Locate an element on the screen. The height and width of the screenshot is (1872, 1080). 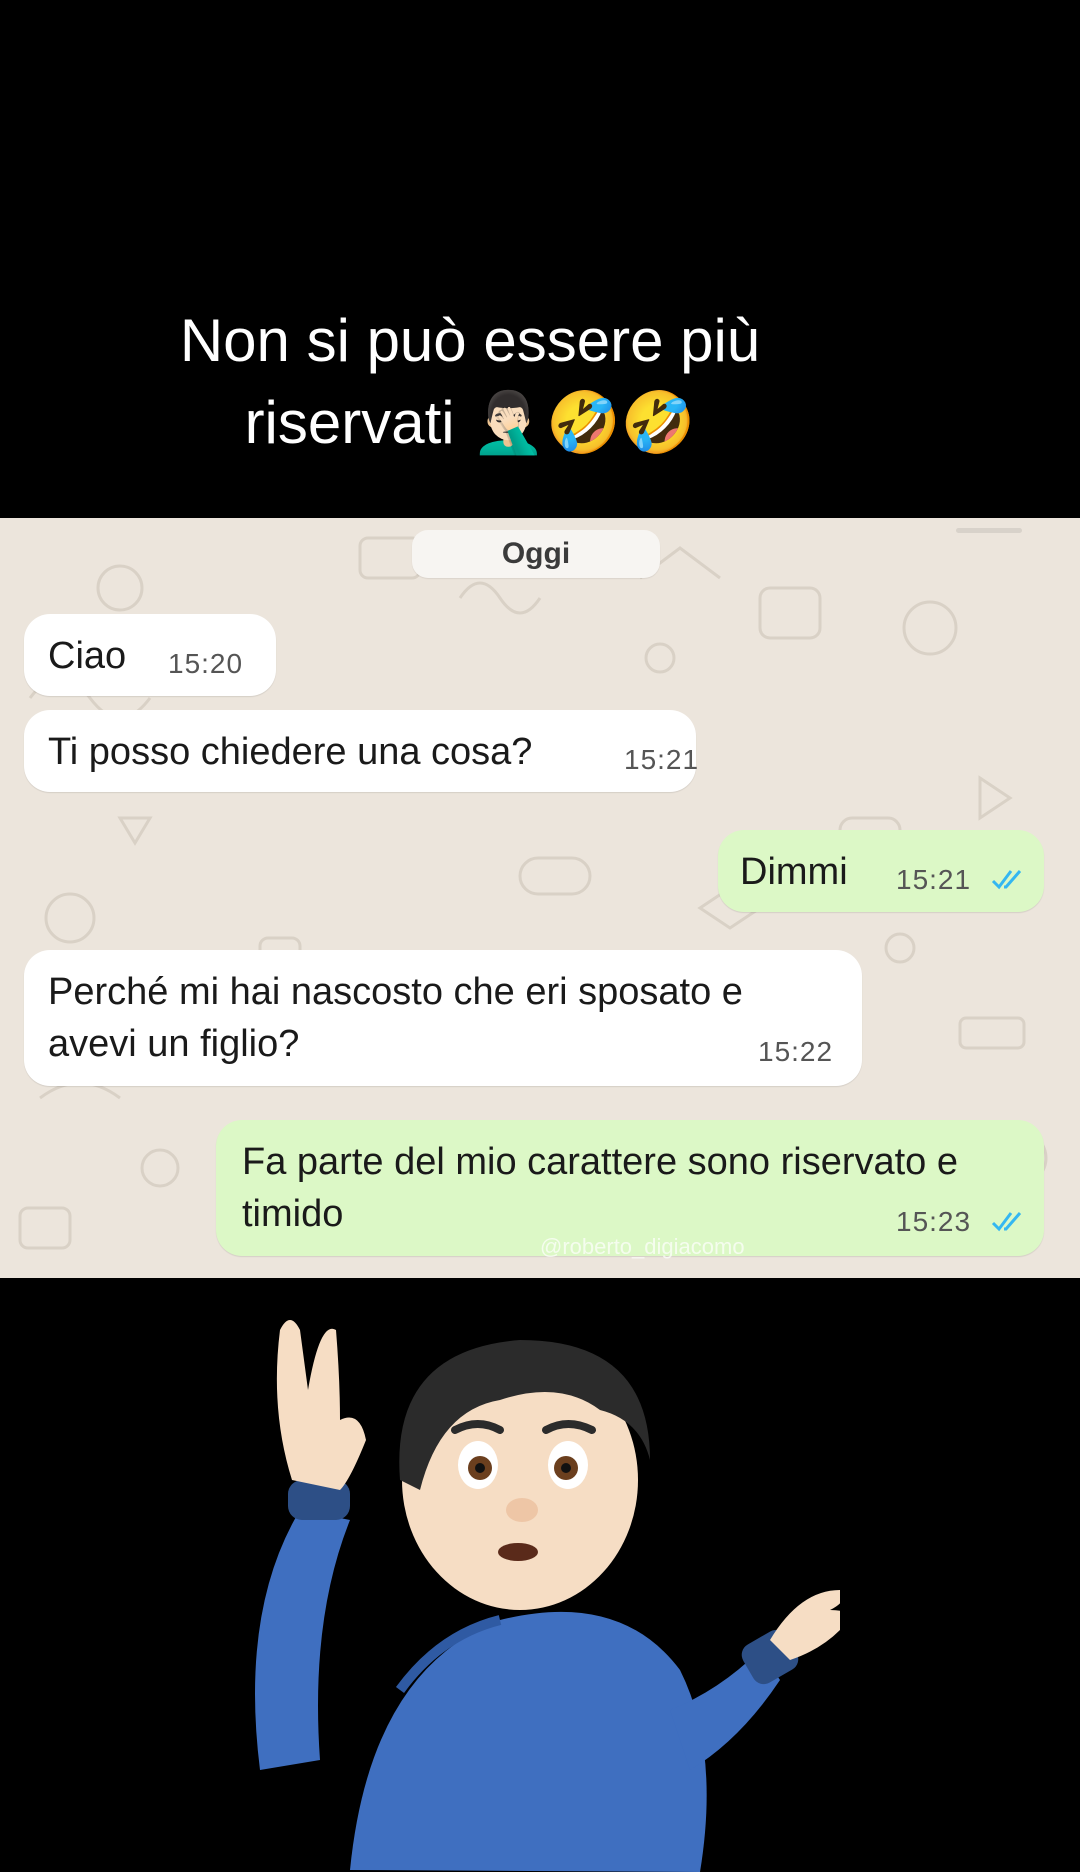
caption-line-2: riservati 🤦🏻‍♂️🤣🤣 is located at coordinates (470, 422).